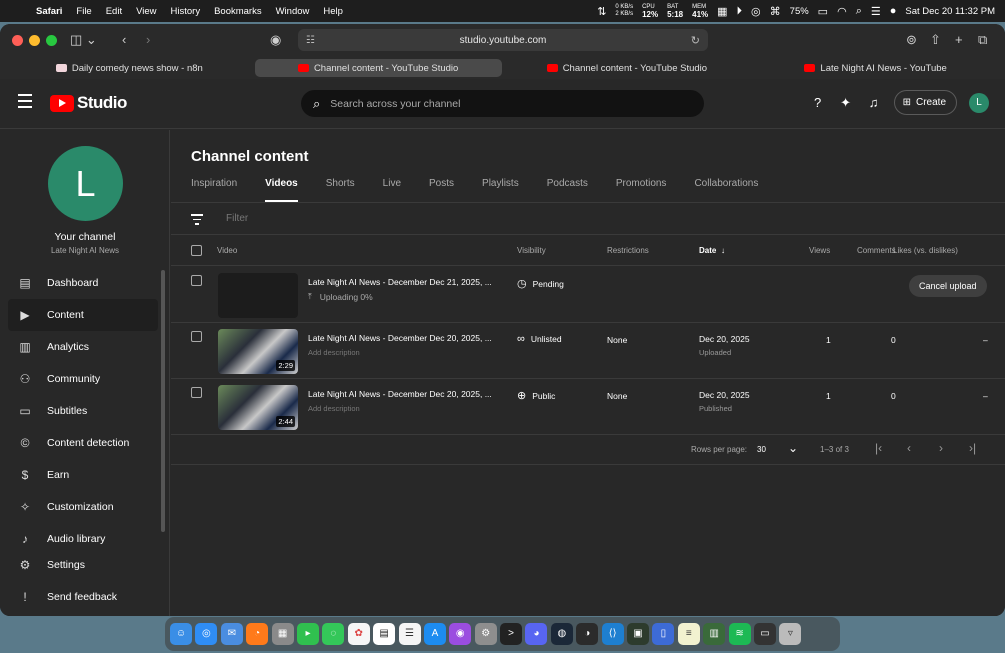 The width and height of the screenshot is (1005, 653). Describe the element at coordinates (83, 283) in the screenshot. I see `sidebar-item-dashboard: ▤ Dashboard` at that location.